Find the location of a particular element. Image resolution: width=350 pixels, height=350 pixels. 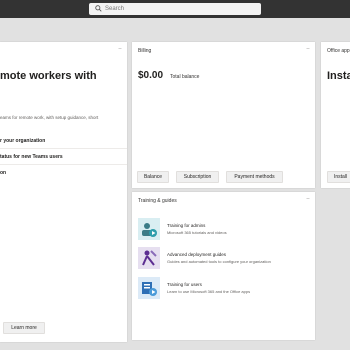

search-box: Search is located at coordinates (175, 9).